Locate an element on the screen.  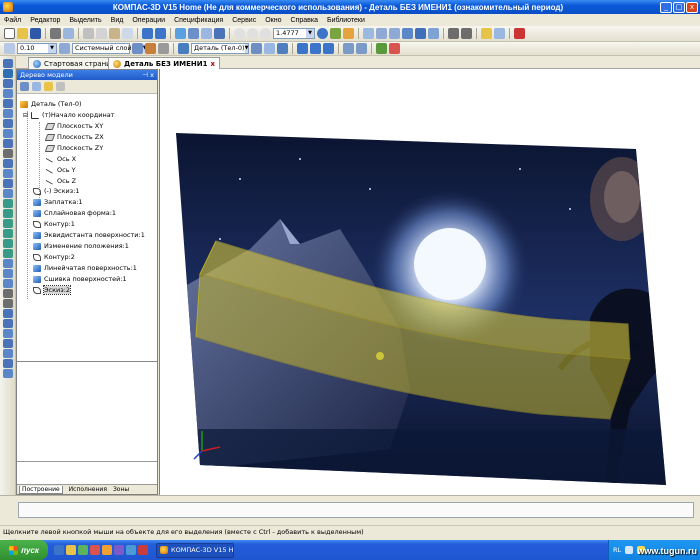
tool-spec-icon is located at coordinates (7, 363).